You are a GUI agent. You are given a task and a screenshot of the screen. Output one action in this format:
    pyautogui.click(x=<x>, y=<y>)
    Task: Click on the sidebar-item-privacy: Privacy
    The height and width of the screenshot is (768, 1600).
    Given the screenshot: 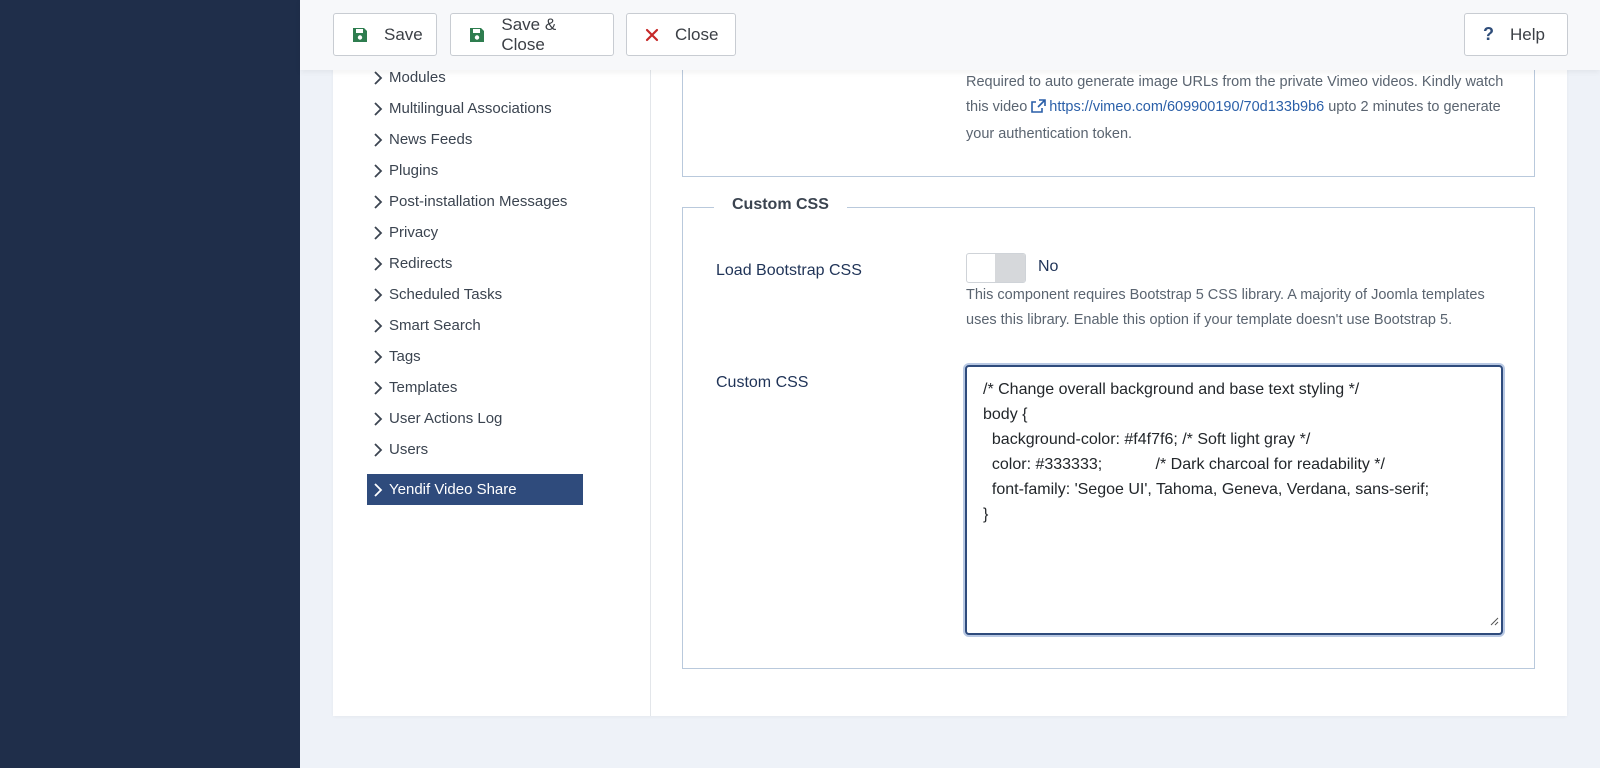 What is the action you would take?
    pyautogui.click(x=475, y=232)
    